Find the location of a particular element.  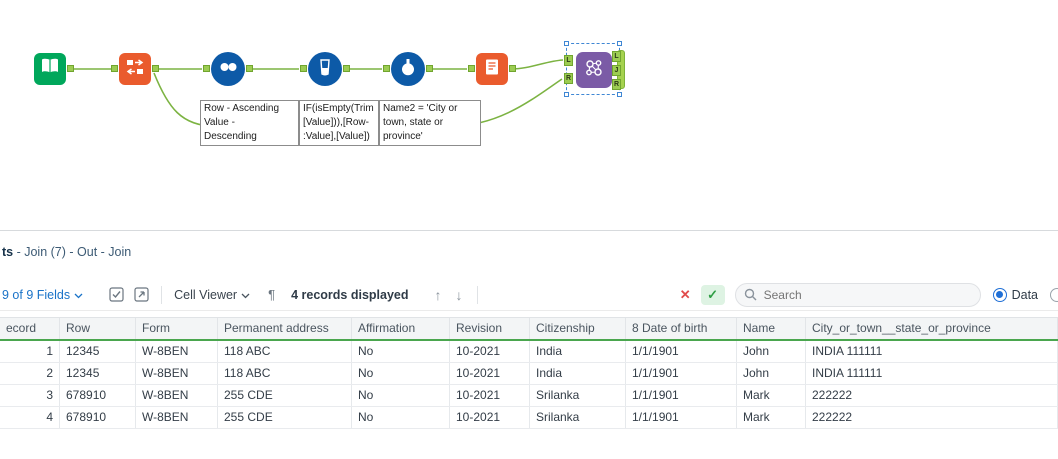

join-left-anchor-r: R is located at coordinates (568, 78).